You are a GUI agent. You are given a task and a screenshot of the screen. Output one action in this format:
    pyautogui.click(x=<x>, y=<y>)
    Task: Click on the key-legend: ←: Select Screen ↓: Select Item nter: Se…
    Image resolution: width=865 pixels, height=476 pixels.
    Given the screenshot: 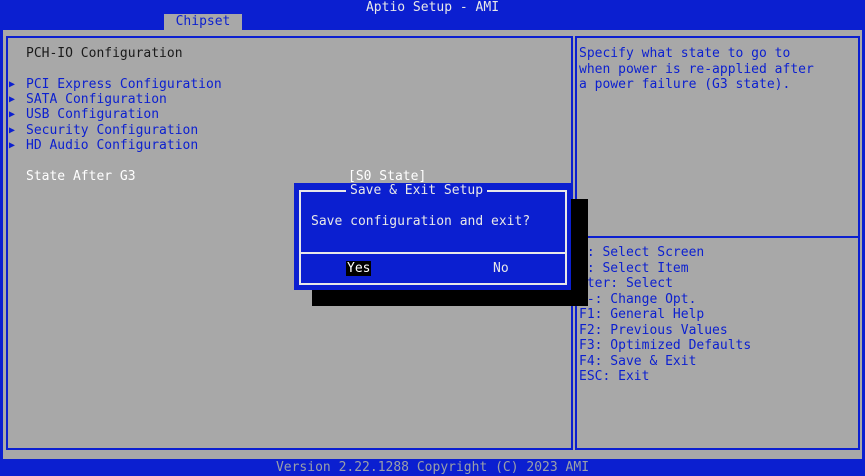 What is the action you would take?
    pyautogui.click(x=665, y=315)
    